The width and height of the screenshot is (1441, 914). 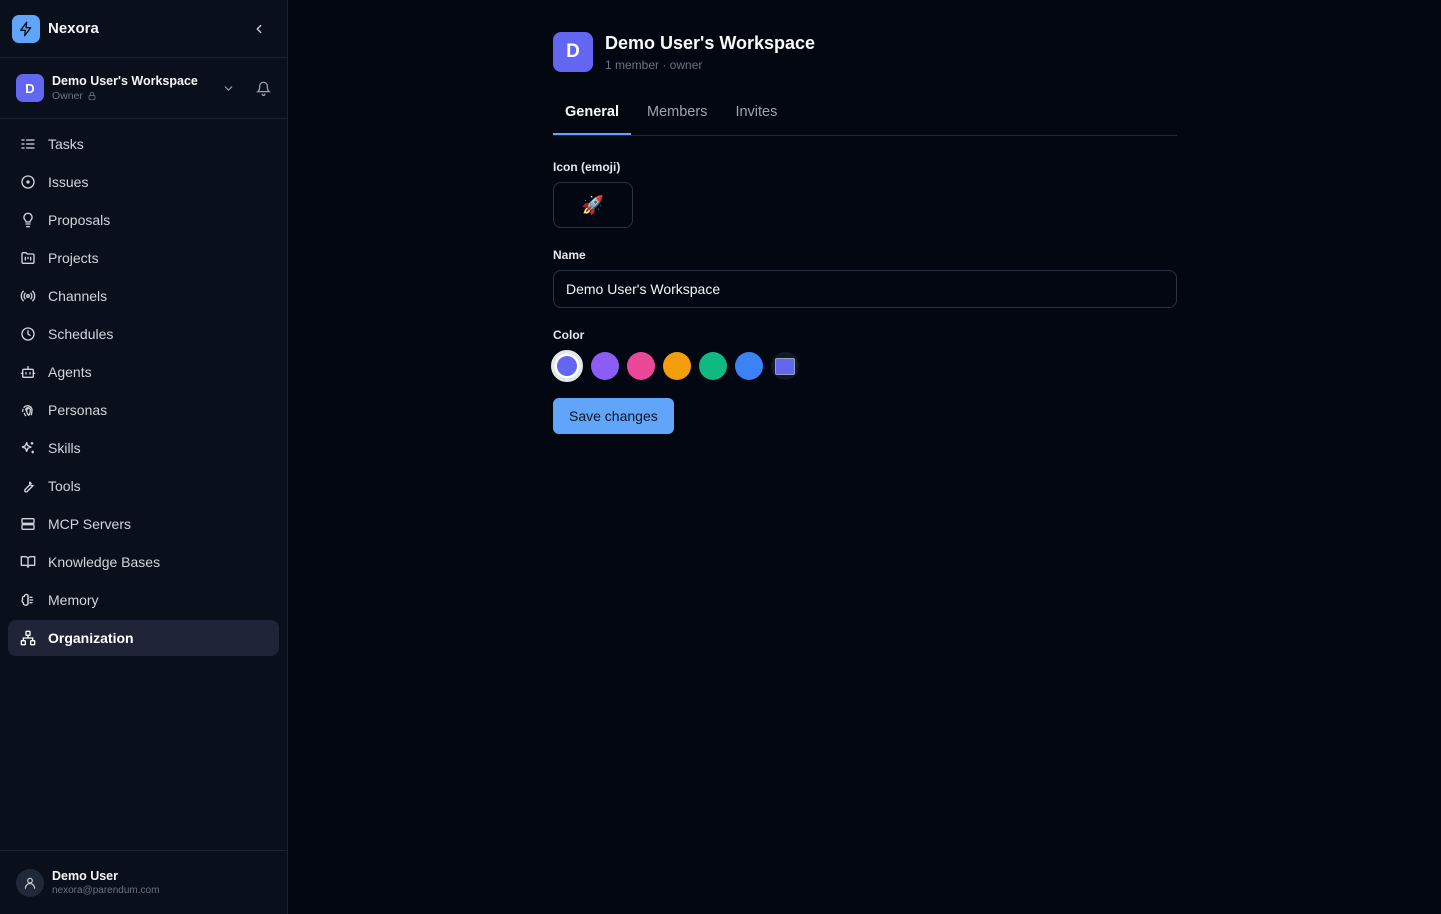 What do you see at coordinates (64, 448) in the screenshot?
I see `sidebar-item-label: Skills` at bounding box center [64, 448].